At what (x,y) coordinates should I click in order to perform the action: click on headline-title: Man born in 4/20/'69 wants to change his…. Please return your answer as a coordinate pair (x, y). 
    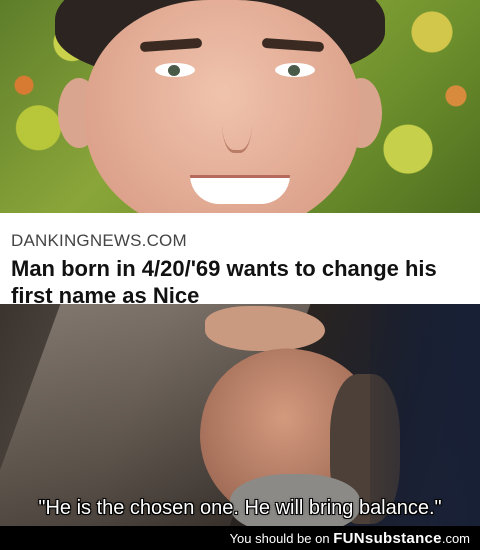
    Looking at the image, I should click on (224, 282).